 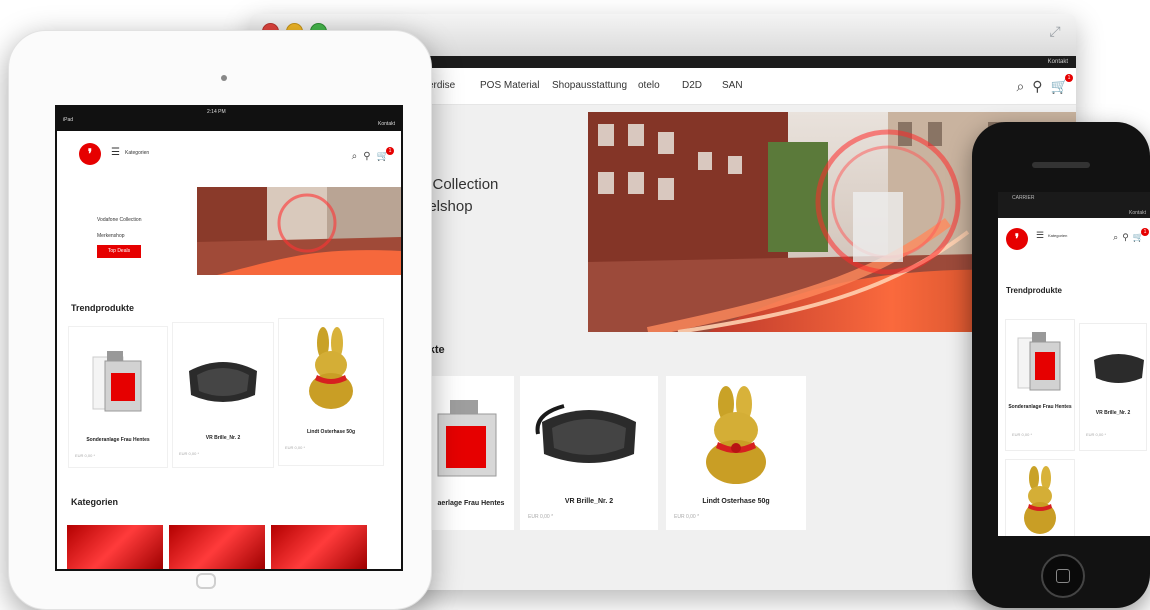 I want to click on hero-banner-image, so click(x=299, y=231).